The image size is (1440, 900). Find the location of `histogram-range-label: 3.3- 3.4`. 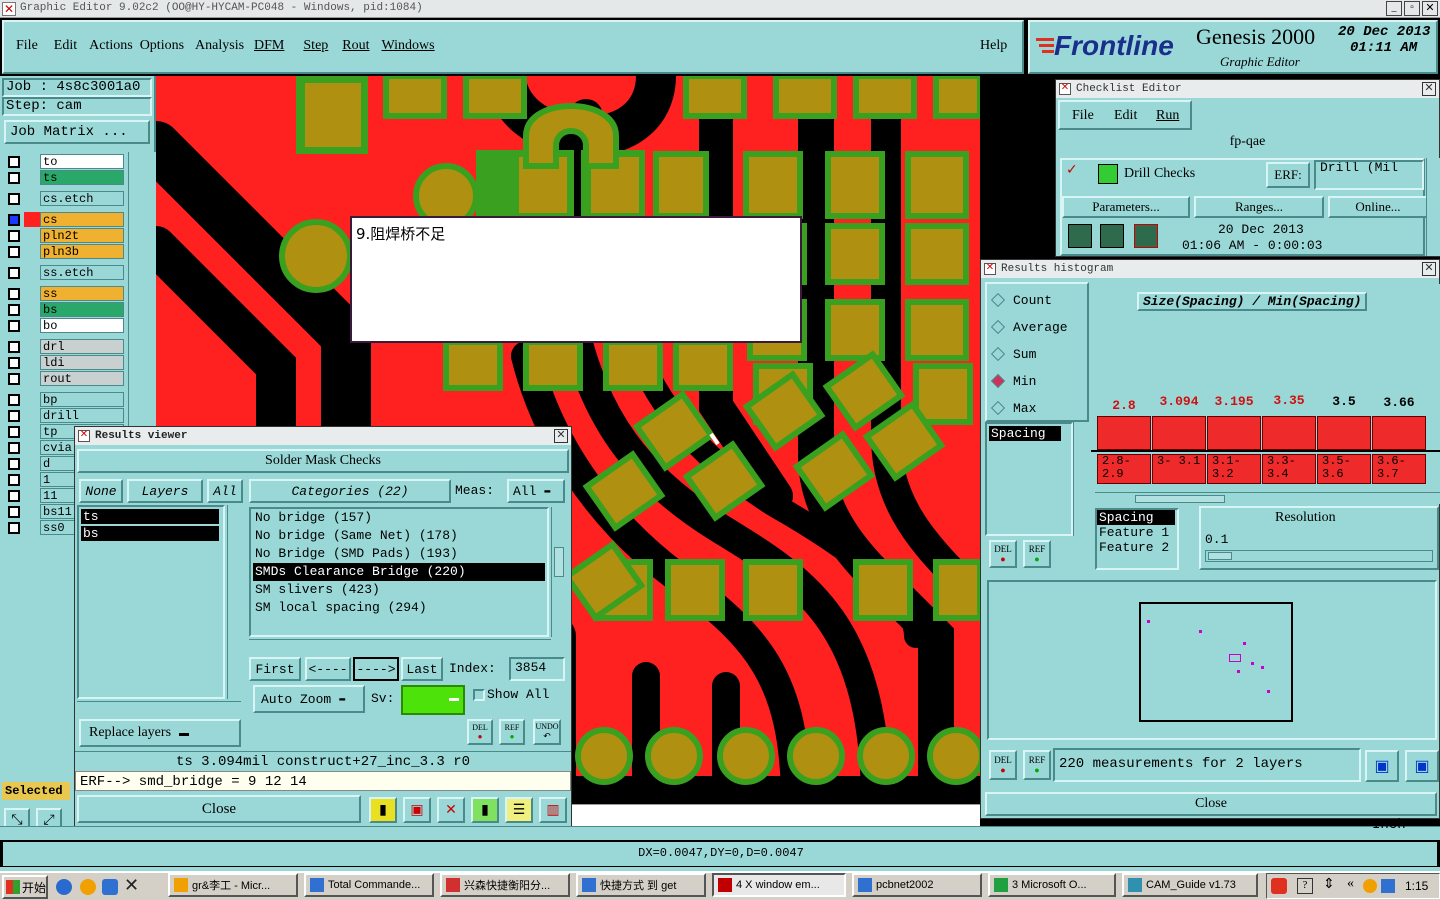

histogram-range-label: 3.3- 3.4 is located at coordinates (1289, 469).